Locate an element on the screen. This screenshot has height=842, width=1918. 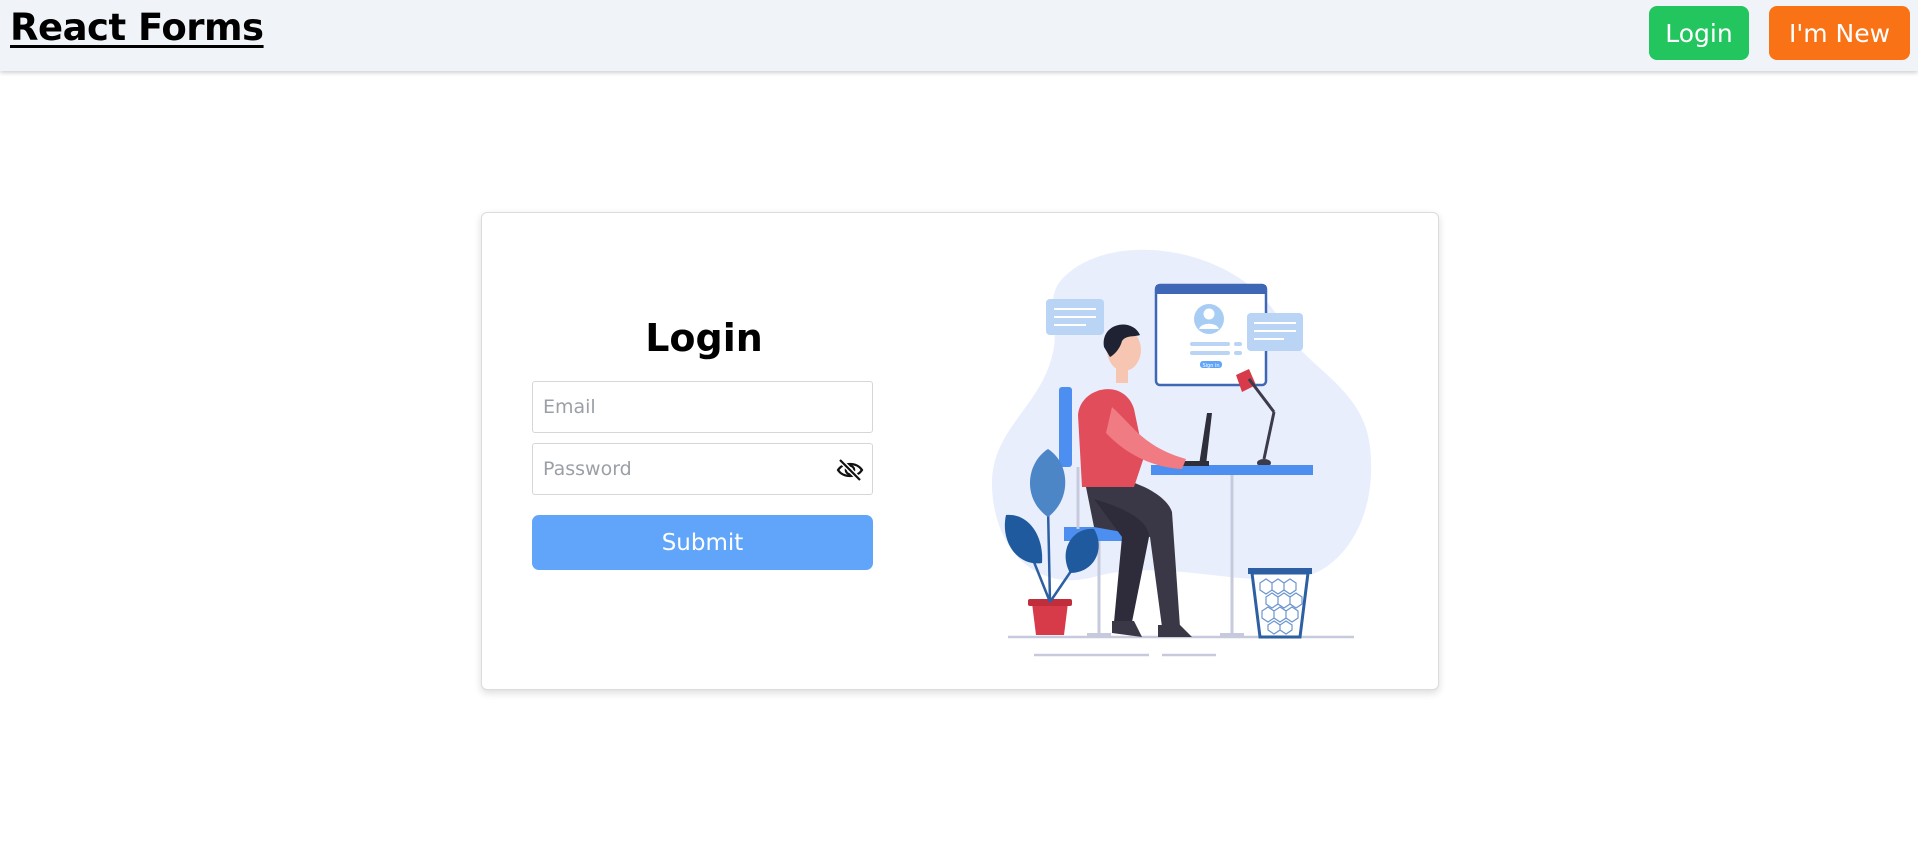
password-field-wrapper is located at coordinates (702, 469).